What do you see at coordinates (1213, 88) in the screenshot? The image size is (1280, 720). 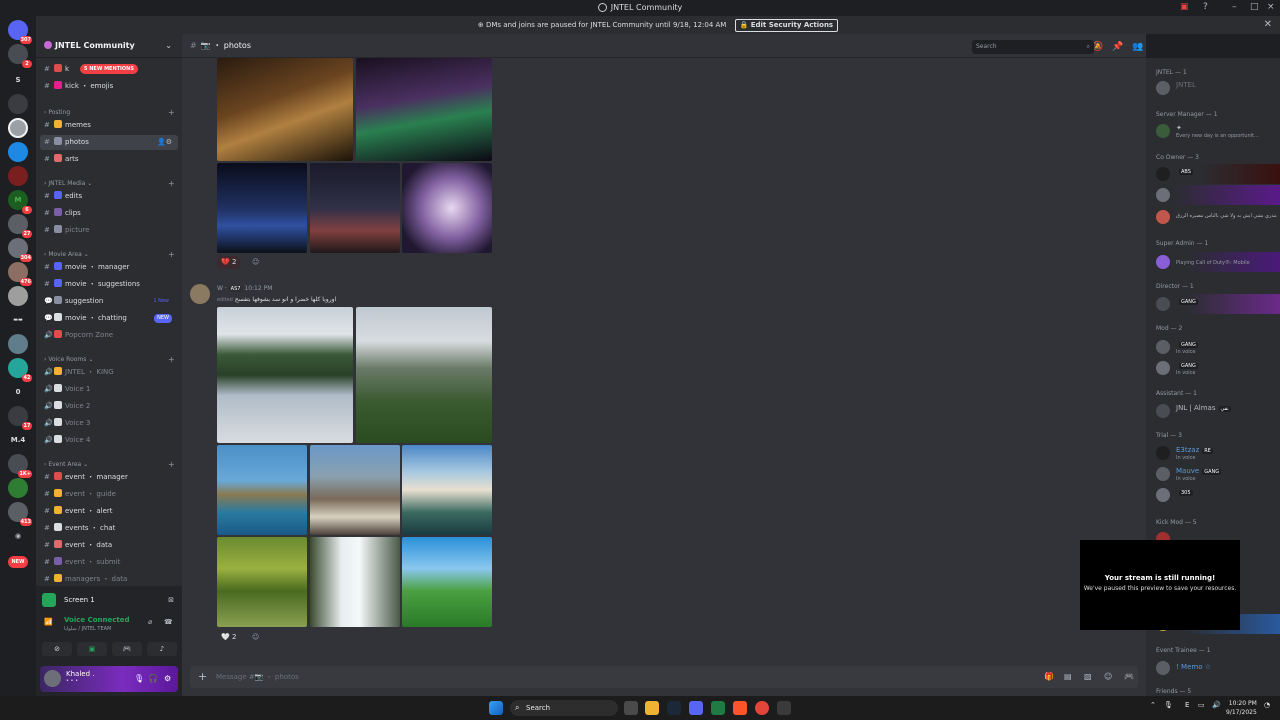 I see `member-item: JNTEL` at bounding box center [1213, 88].